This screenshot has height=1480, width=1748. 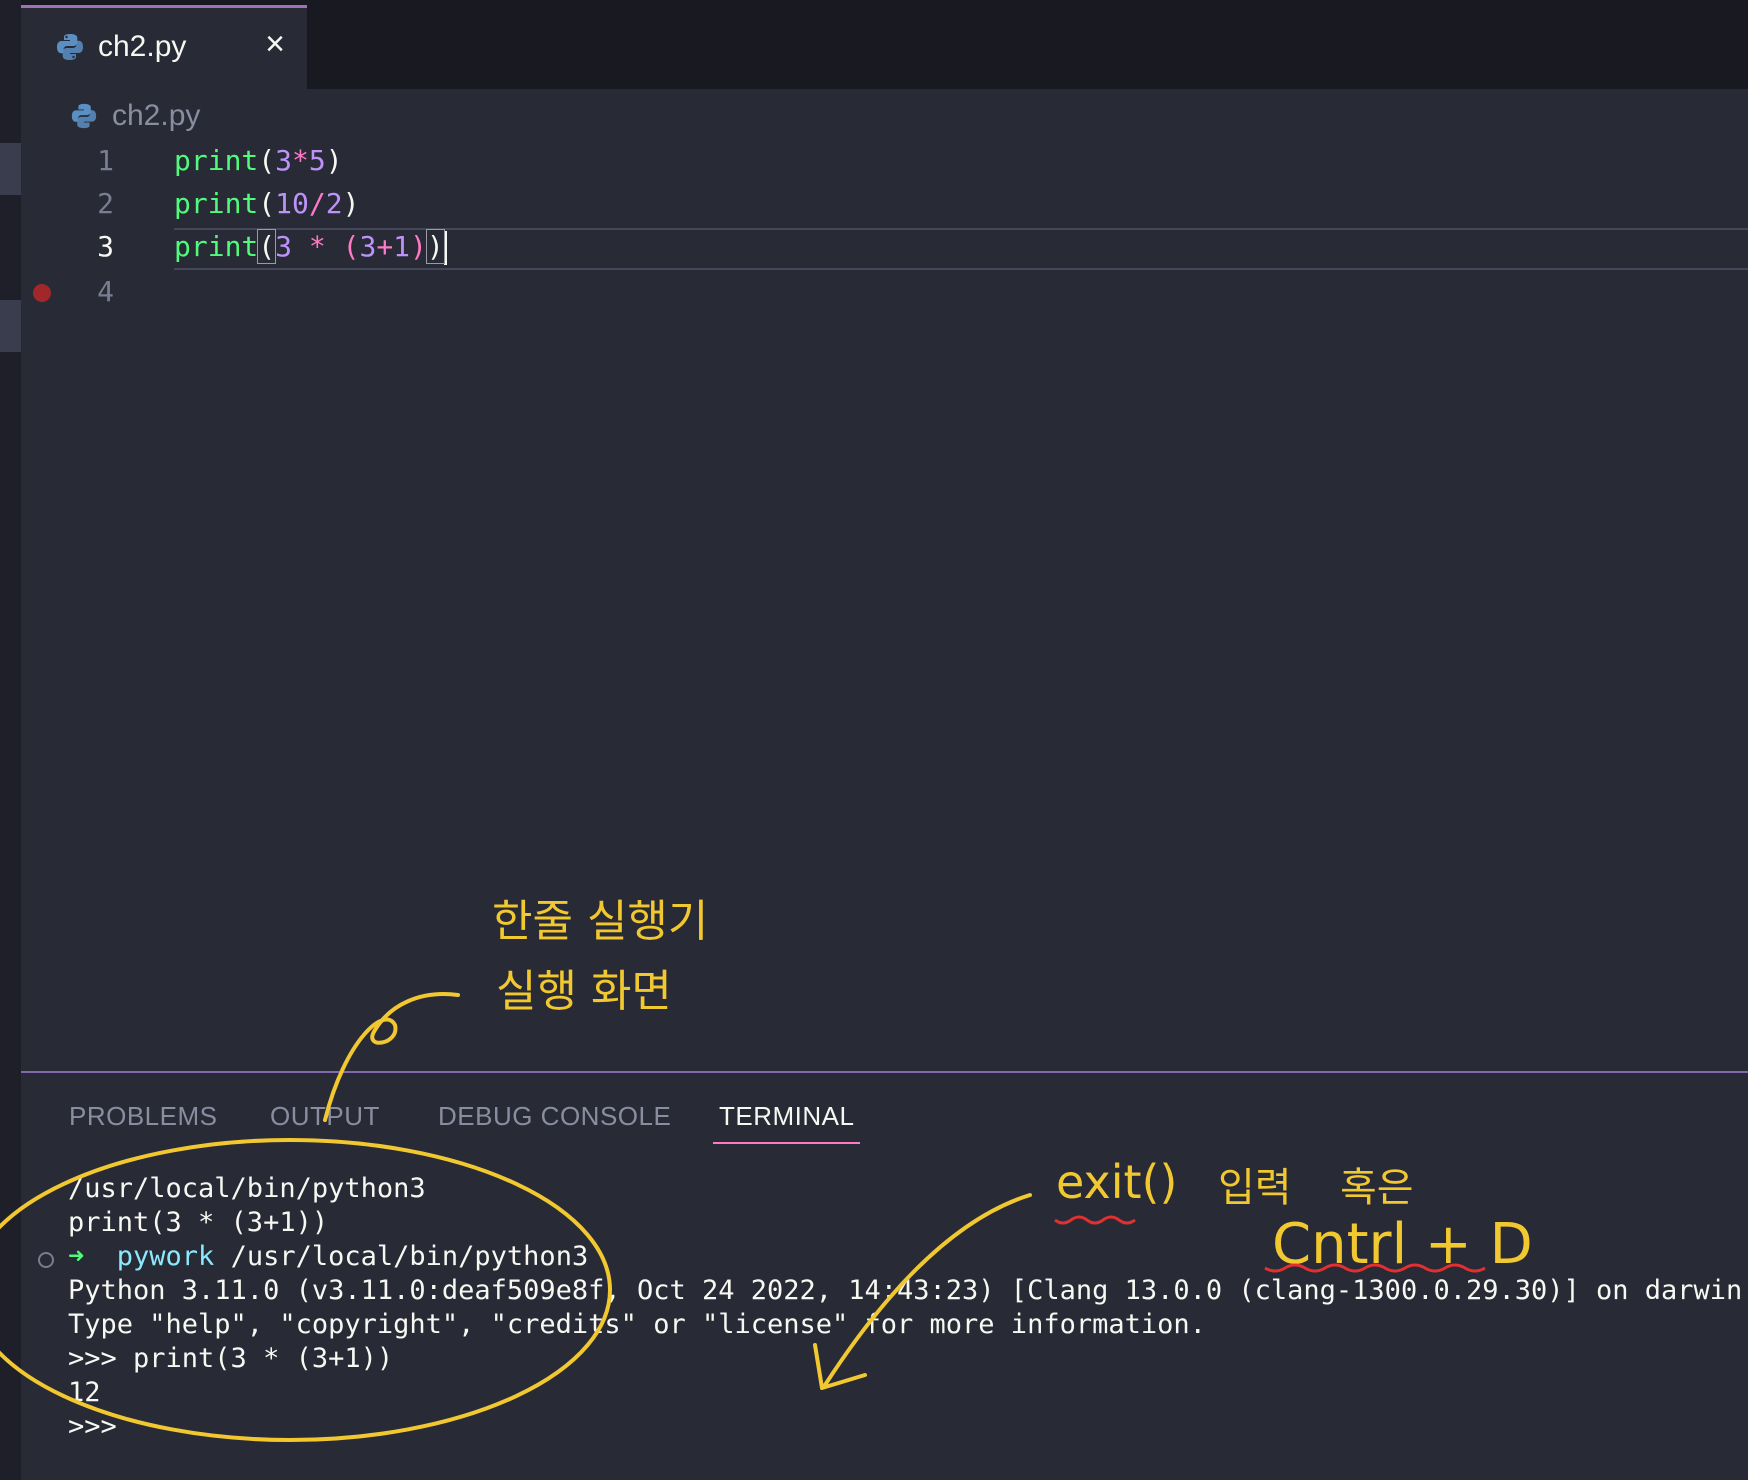 What do you see at coordinates (884, 1072) in the screenshot?
I see `panel-divider` at bounding box center [884, 1072].